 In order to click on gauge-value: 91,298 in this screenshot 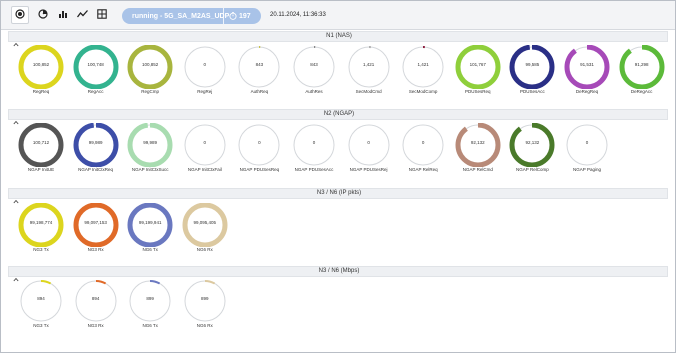, I will do `click(641, 64)`.